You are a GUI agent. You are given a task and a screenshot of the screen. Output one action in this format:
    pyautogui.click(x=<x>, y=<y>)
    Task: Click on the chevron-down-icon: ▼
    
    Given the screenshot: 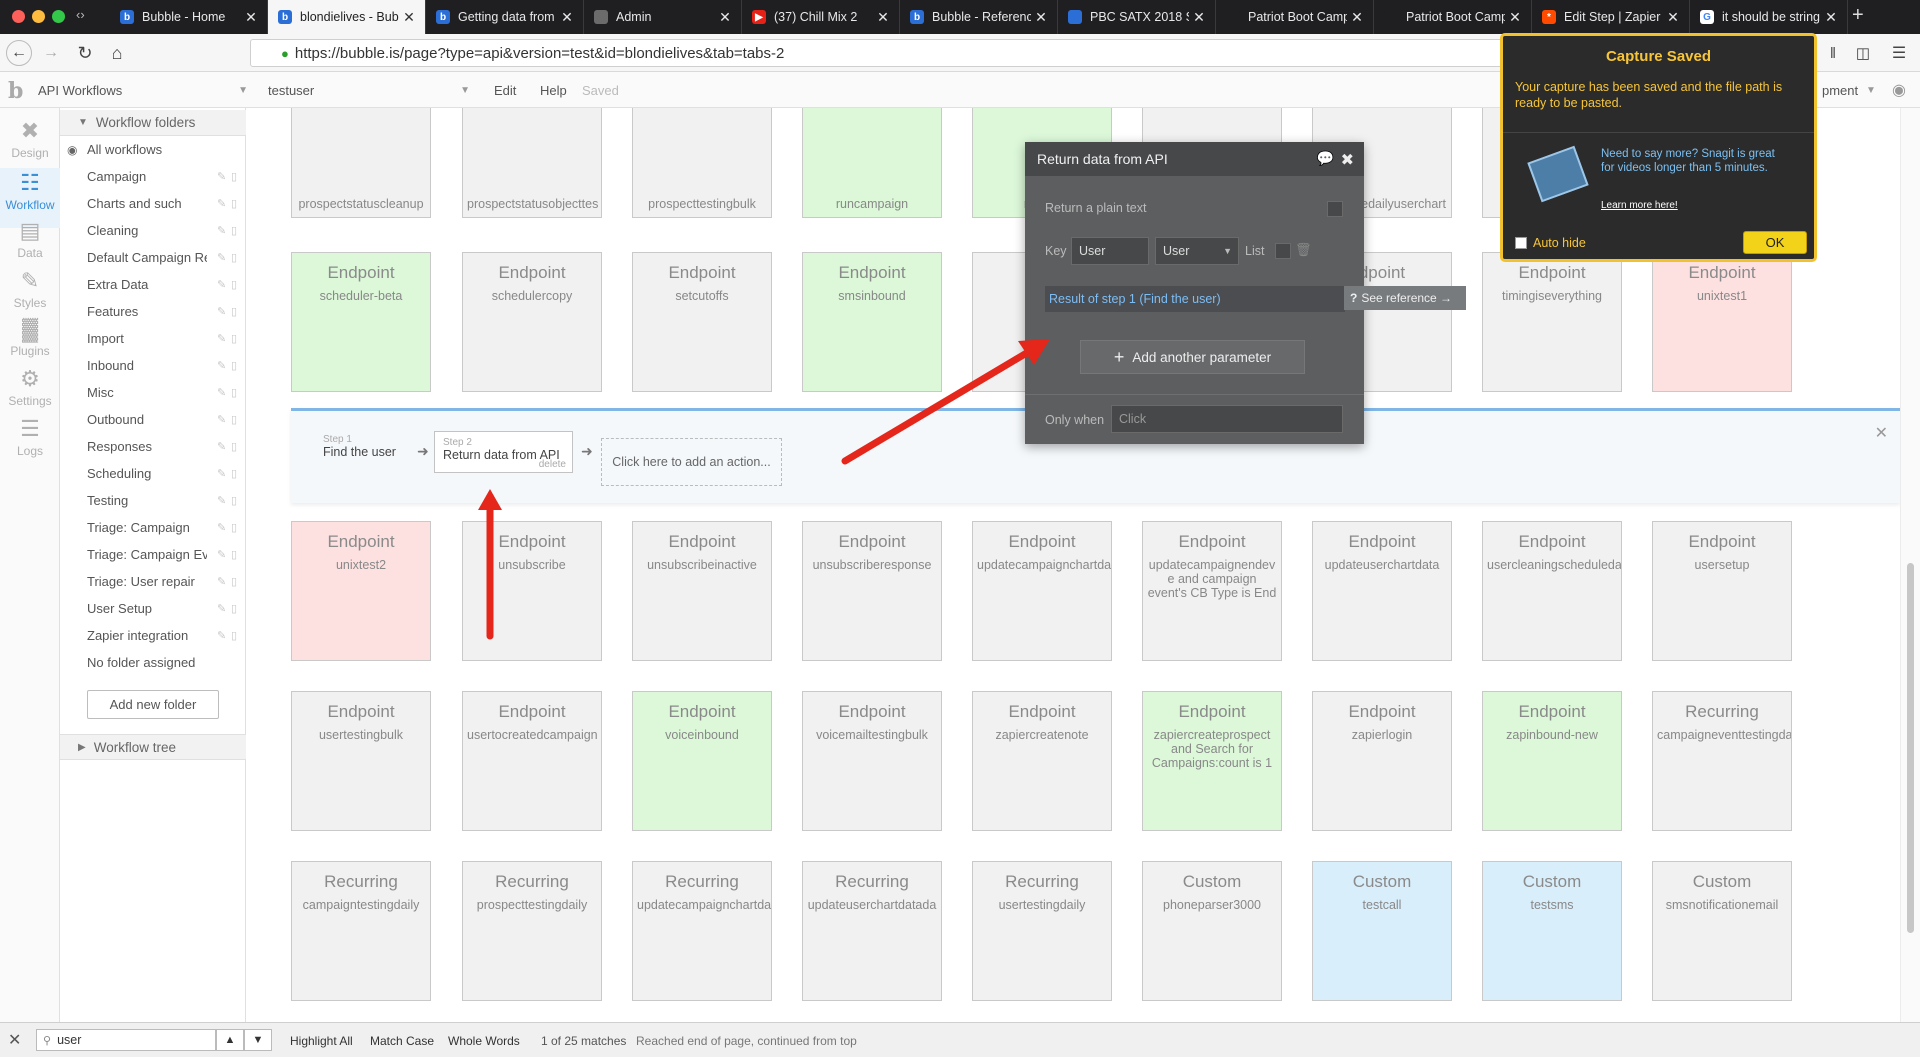 What is the action you would take?
    pyautogui.click(x=1871, y=90)
    